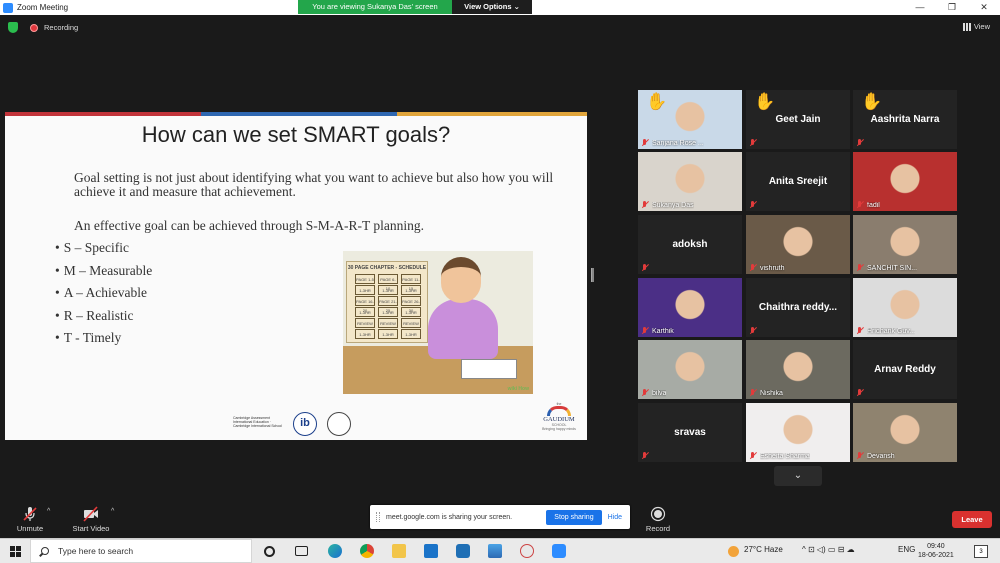 This screenshot has width=1000, height=563. Describe the element at coordinates (367, 551) in the screenshot. I see `chrome-browser-icon` at that location.